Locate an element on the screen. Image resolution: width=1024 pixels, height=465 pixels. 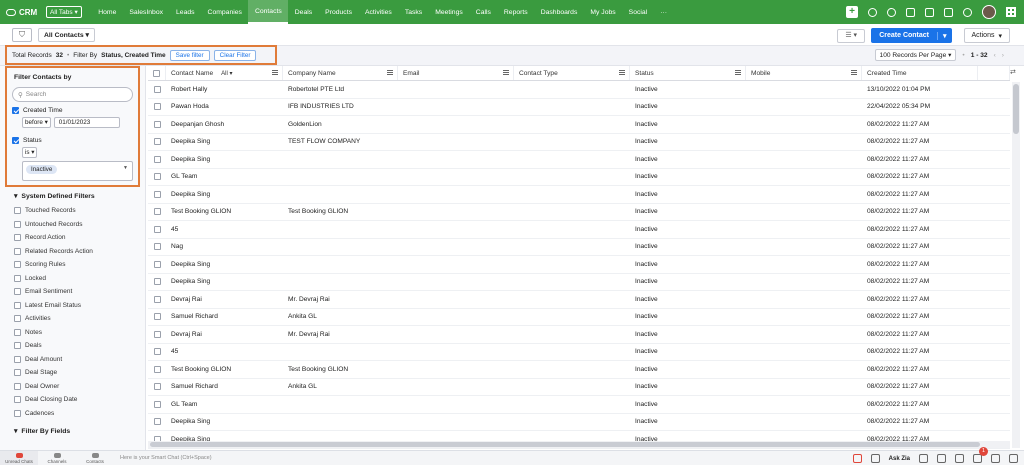
contact-name-cell: Test Booking GLION is located at coordinates (224, 369).